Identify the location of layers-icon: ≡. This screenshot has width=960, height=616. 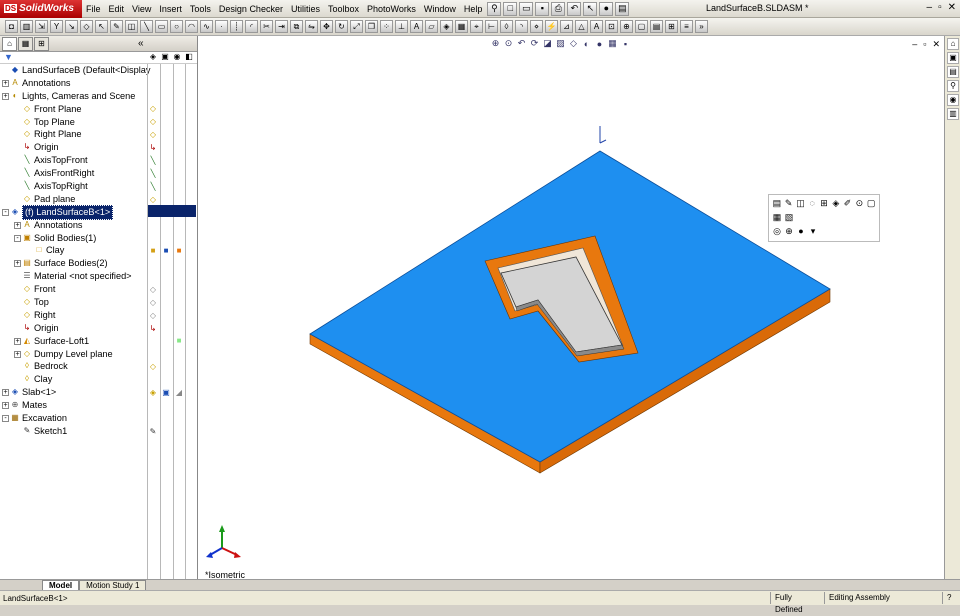
(686, 26).